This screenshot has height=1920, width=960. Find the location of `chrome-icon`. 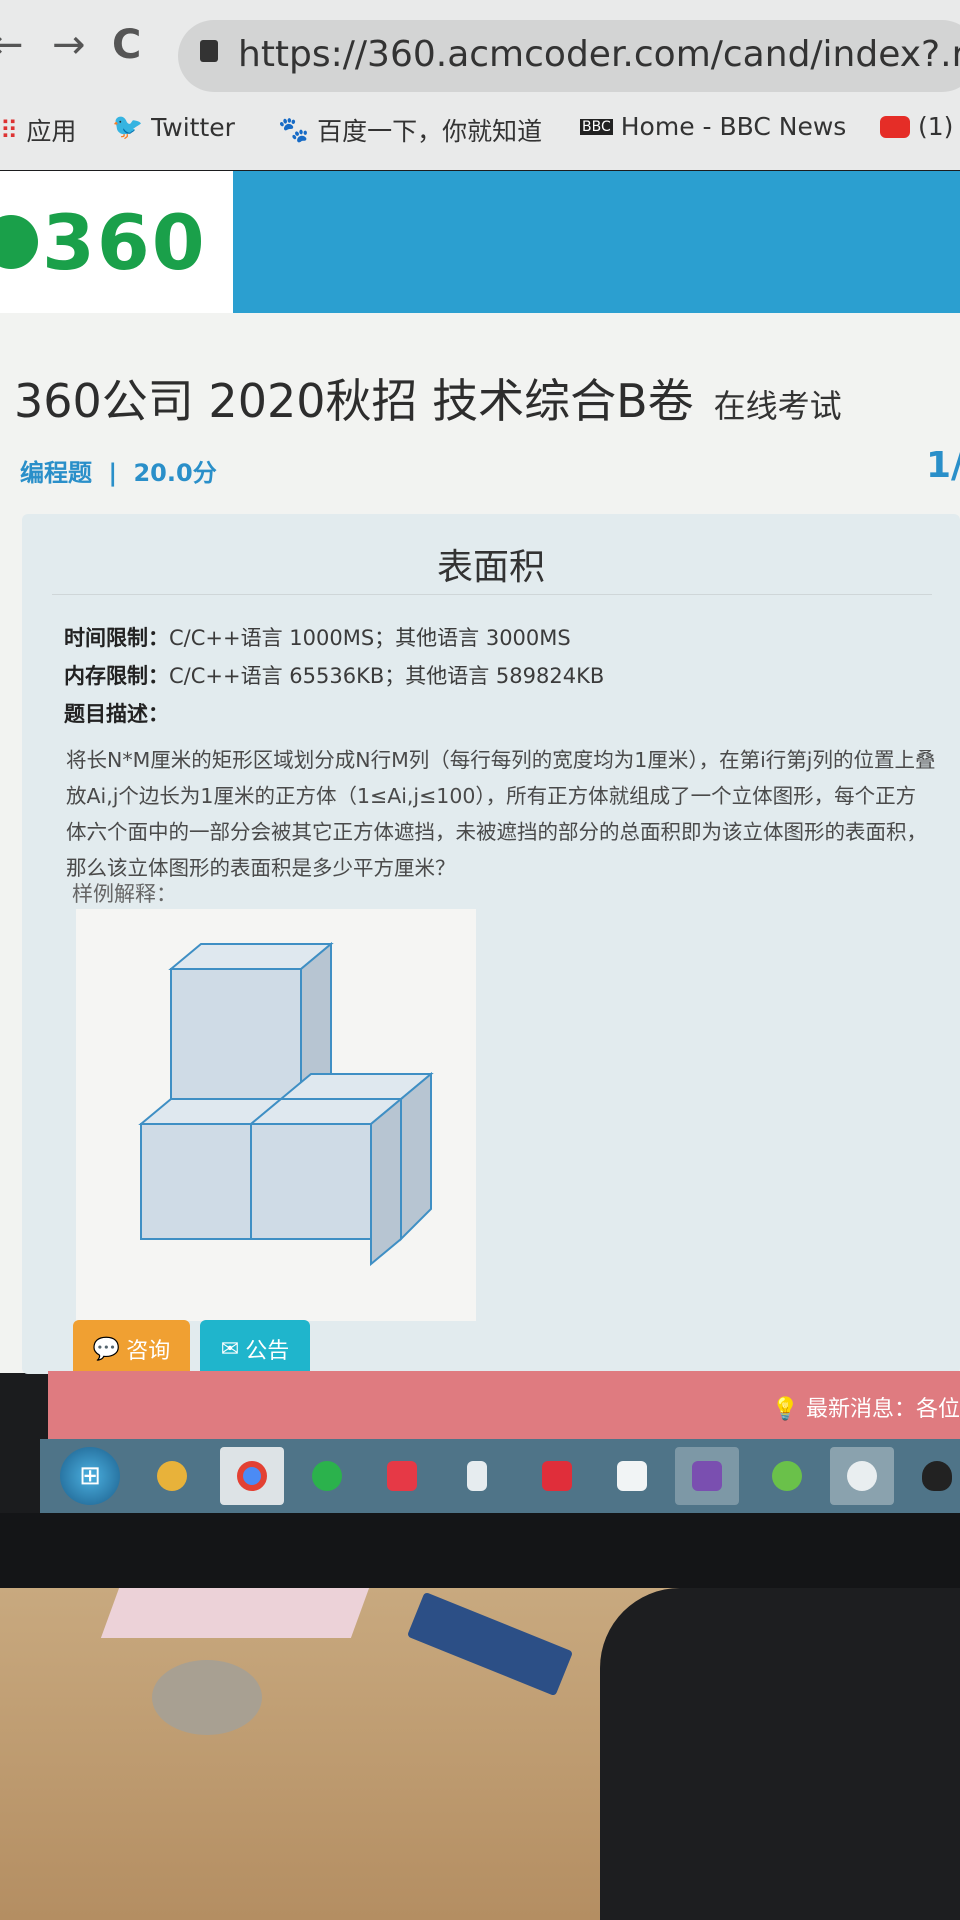

chrome-icon is located at coordinates (252, 1476).